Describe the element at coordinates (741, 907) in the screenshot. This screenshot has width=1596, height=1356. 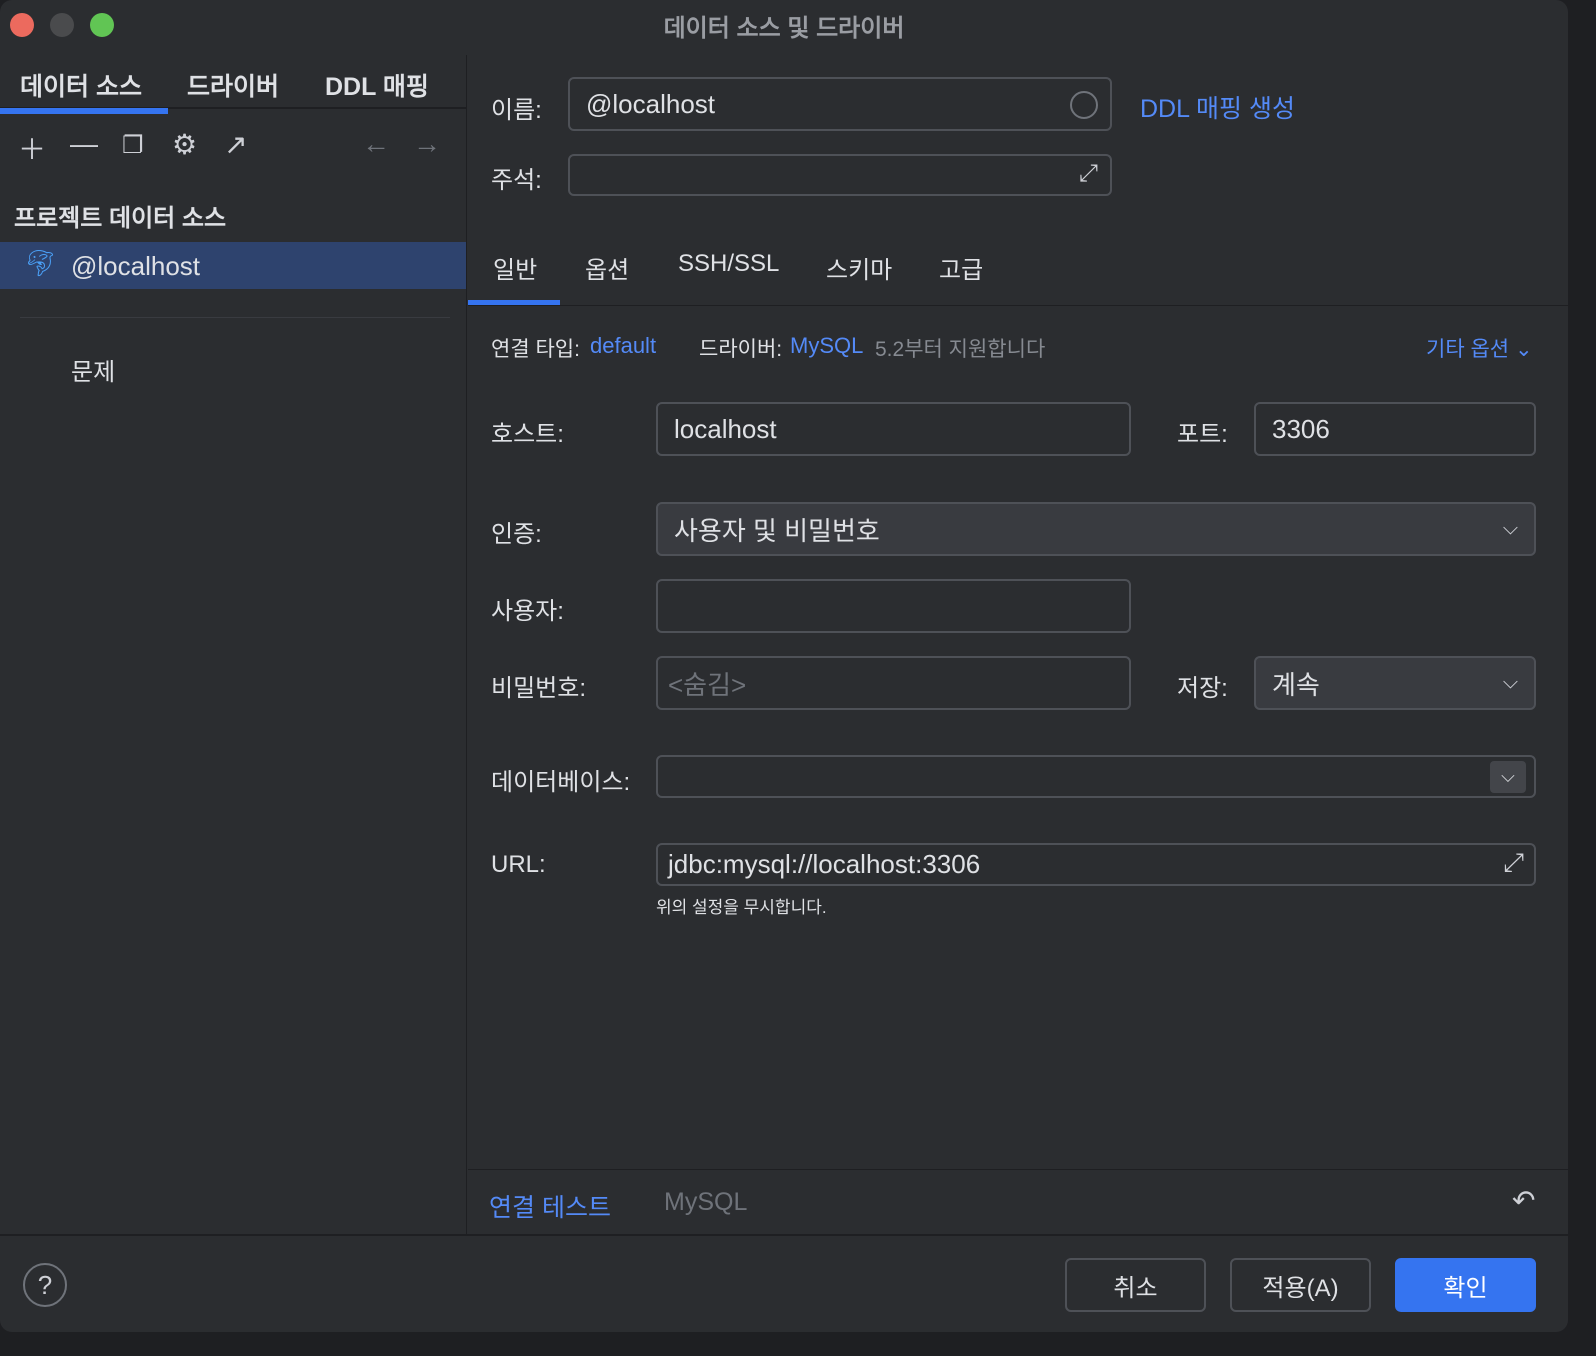
I see `url-note: 위의 설정을 무시합니다.` at that location.